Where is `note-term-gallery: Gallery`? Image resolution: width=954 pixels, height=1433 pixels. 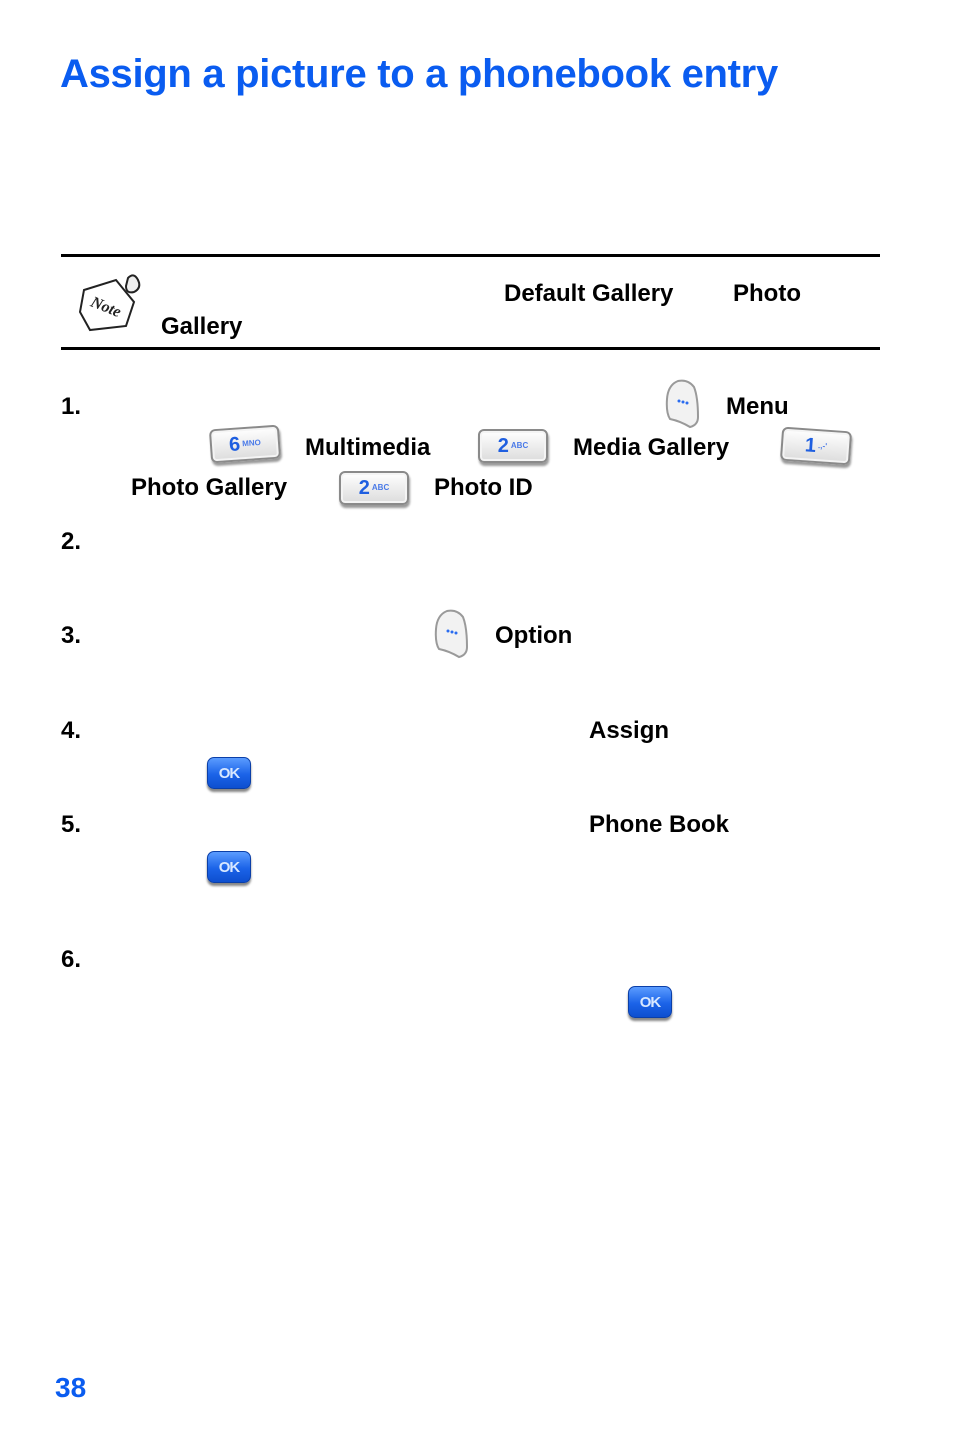 note-term-gallery: Gallery is located at coordinates (202, 326).